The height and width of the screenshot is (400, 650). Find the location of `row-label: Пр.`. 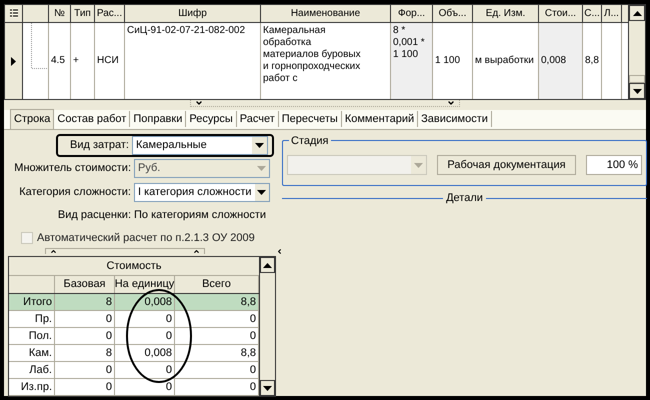

row-label: Пр. is located at coordinates (32, 319).